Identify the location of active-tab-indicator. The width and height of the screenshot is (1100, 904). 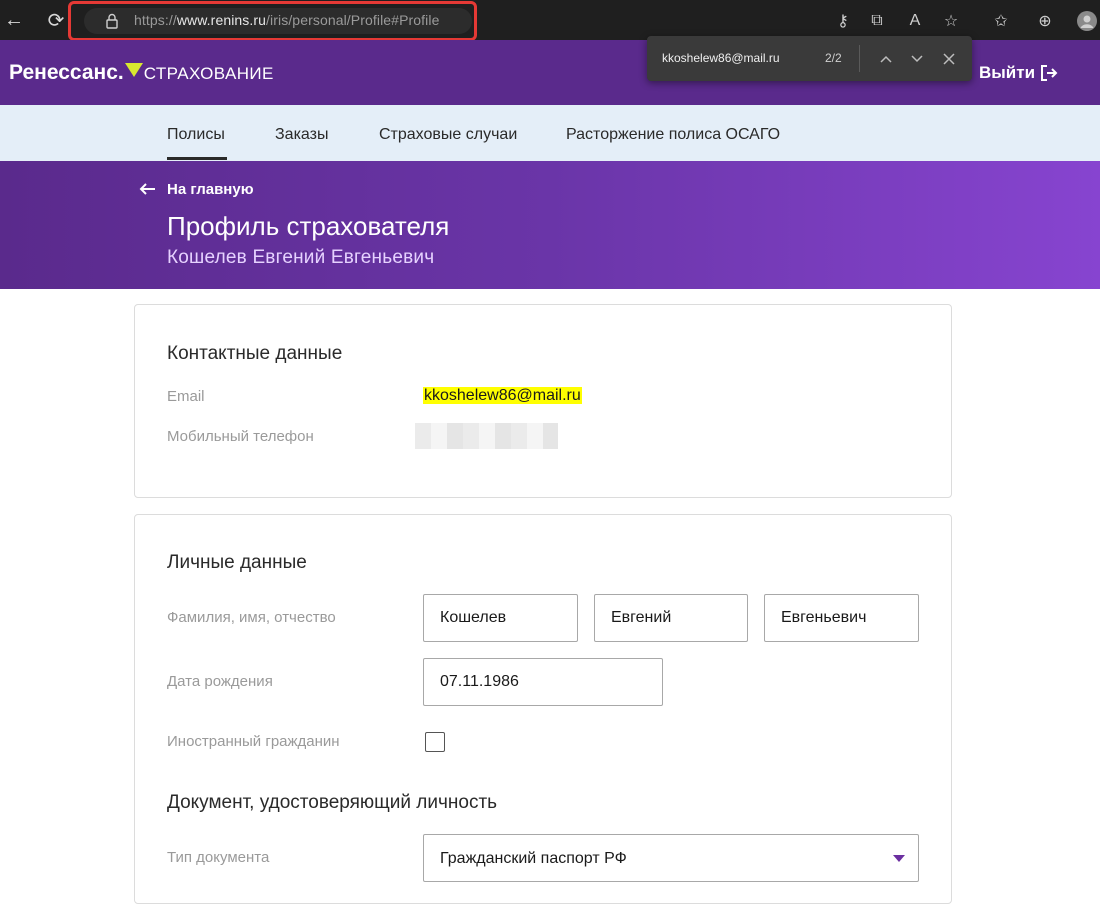
(197, 158).